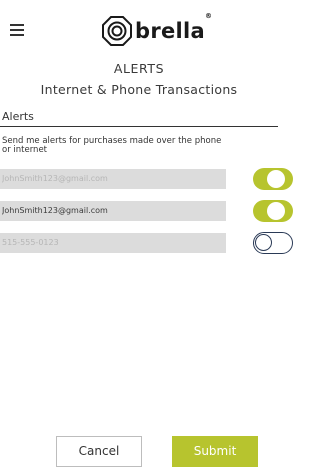 The image size is (320, 469). What do you see at coordinates (273, 243) in the screenshot?
I see `contact-3-toggle` at bounding box center [273, 243].